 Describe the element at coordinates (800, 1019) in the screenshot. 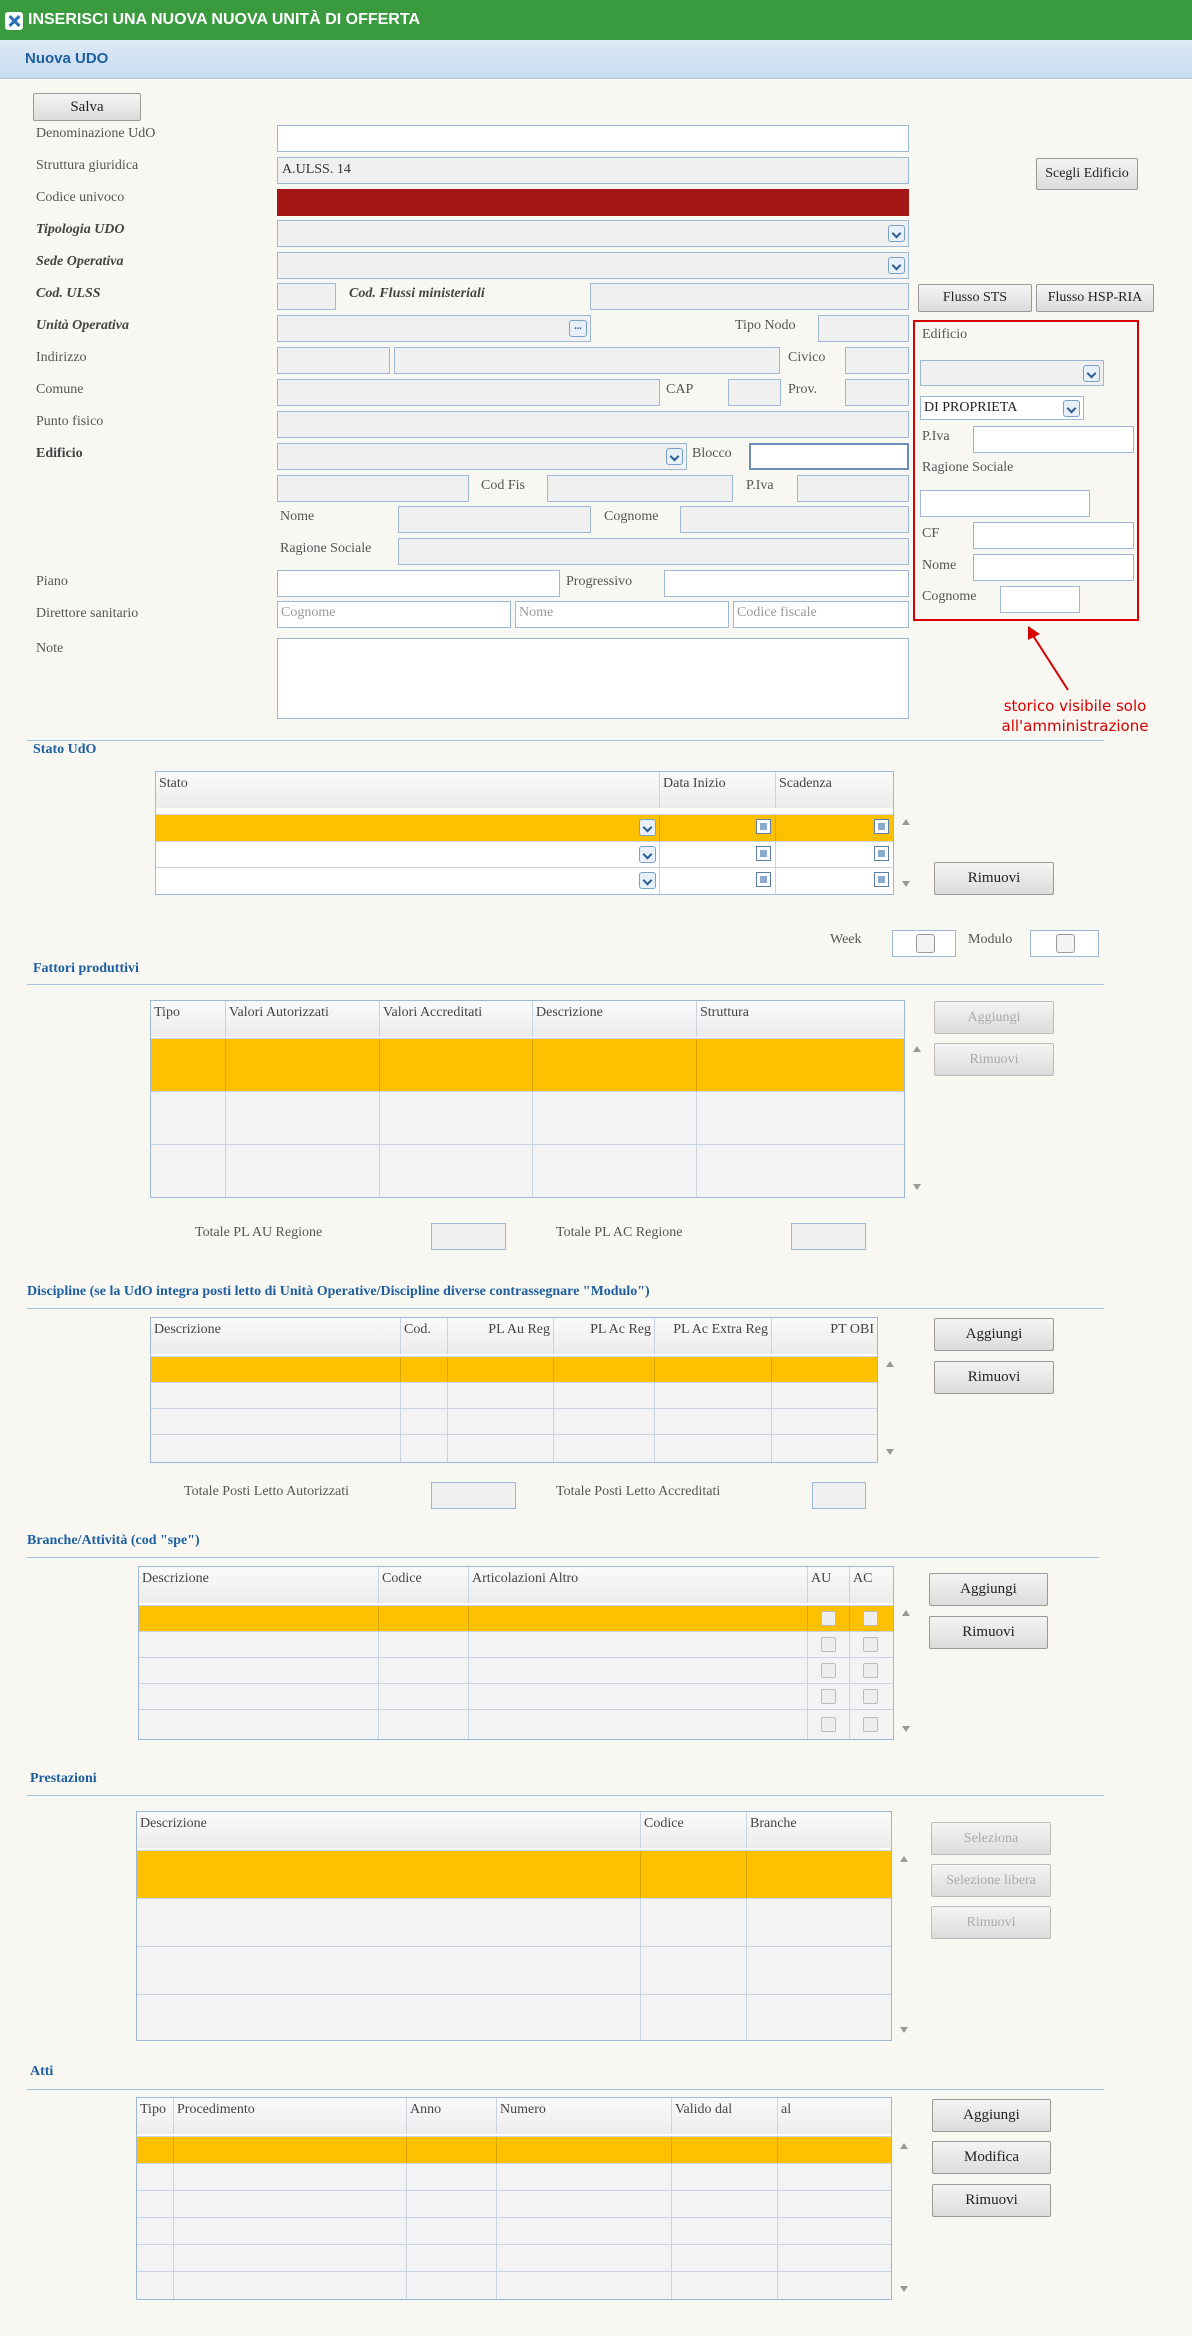

I see `column-header: Struttura` at that location.